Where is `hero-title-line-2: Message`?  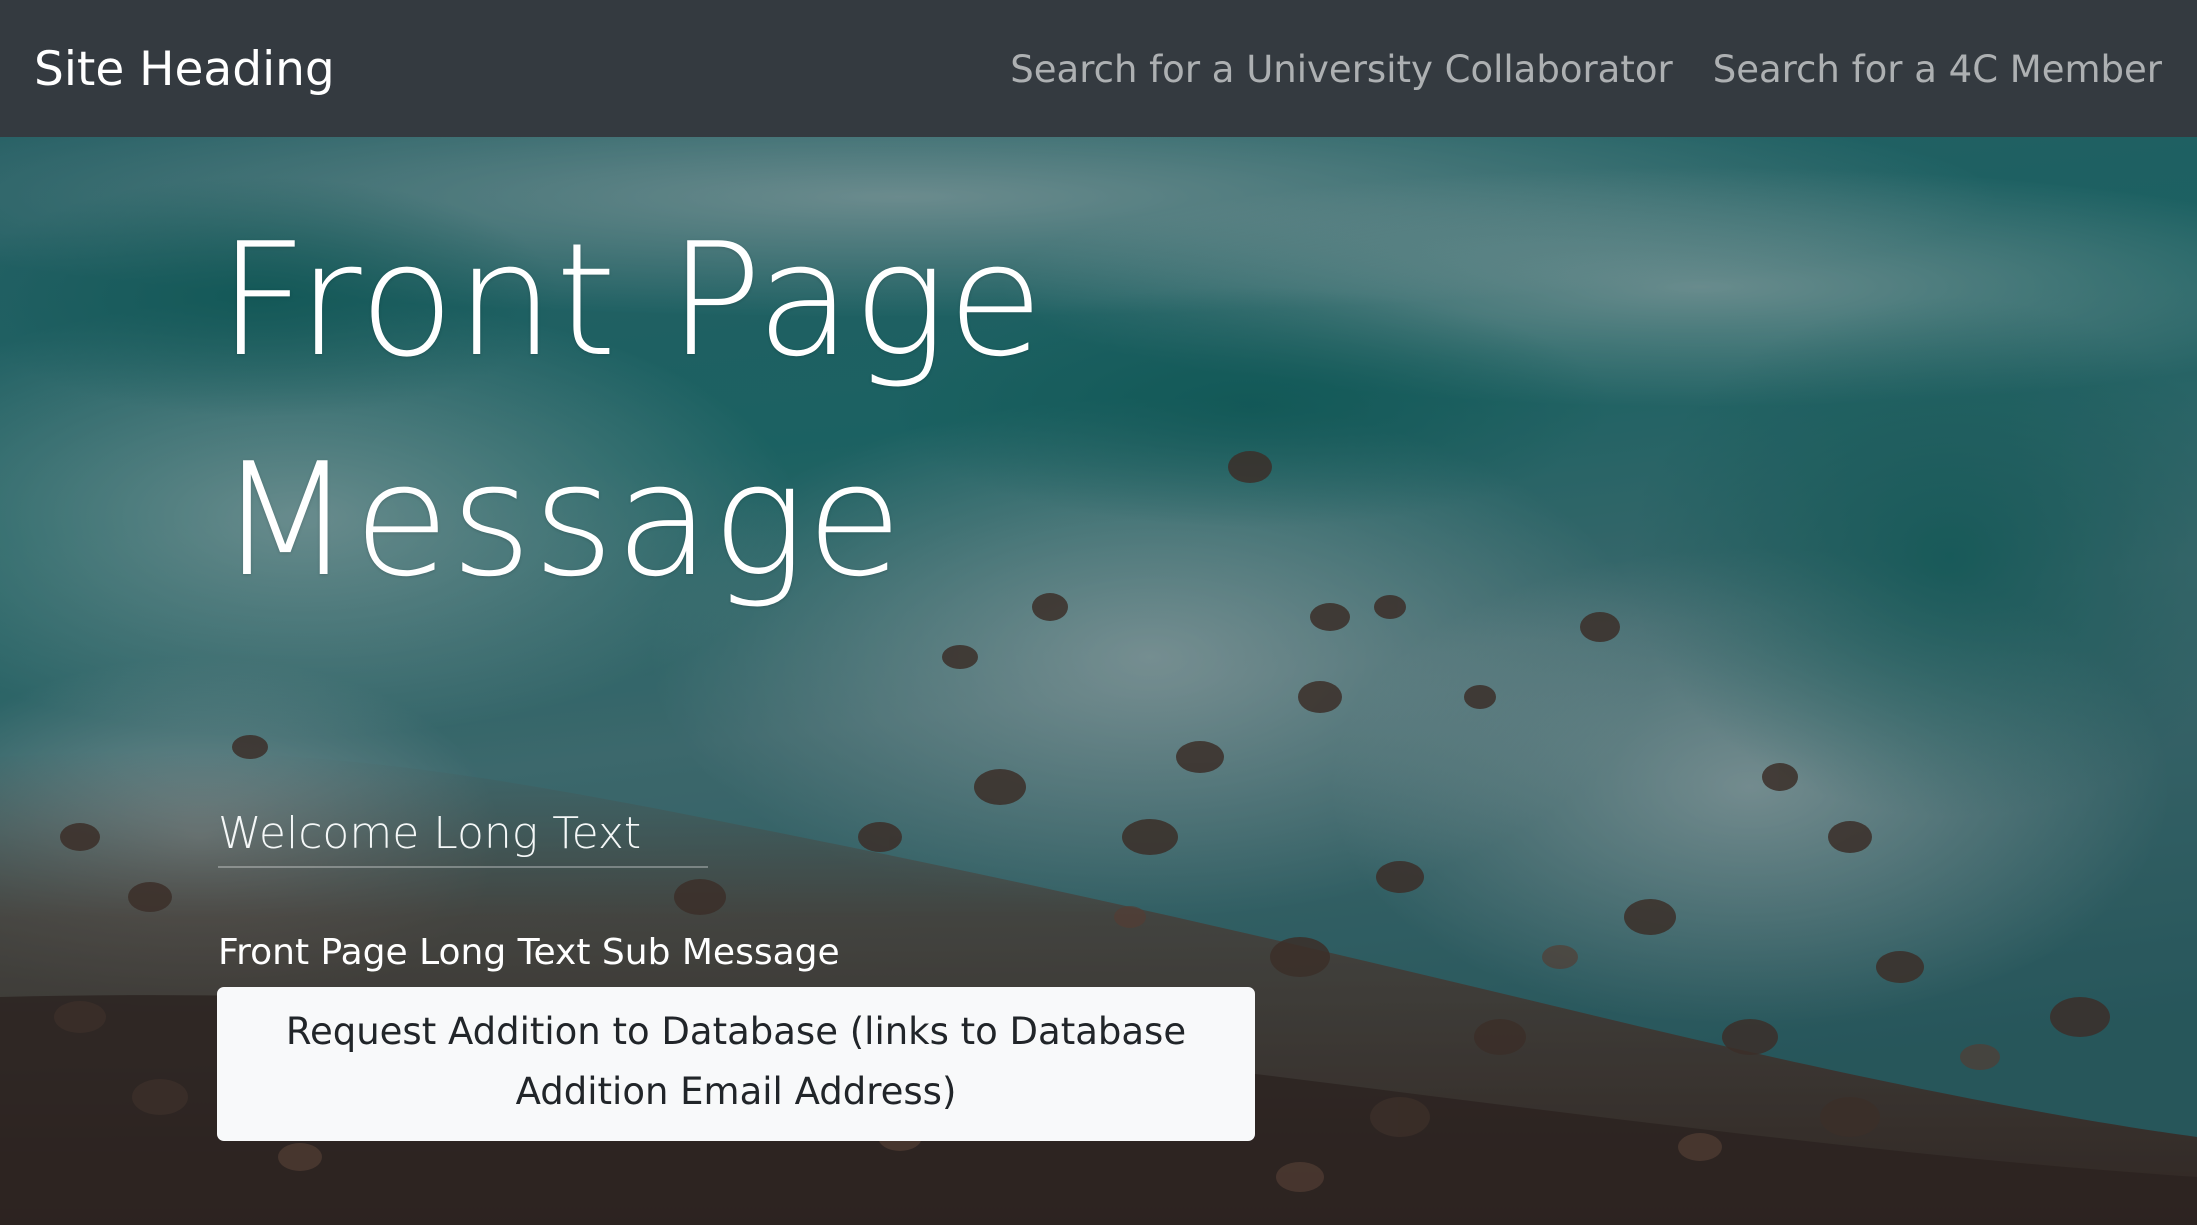
hero-title-line-2: Message is located at coordinates (561, 520).